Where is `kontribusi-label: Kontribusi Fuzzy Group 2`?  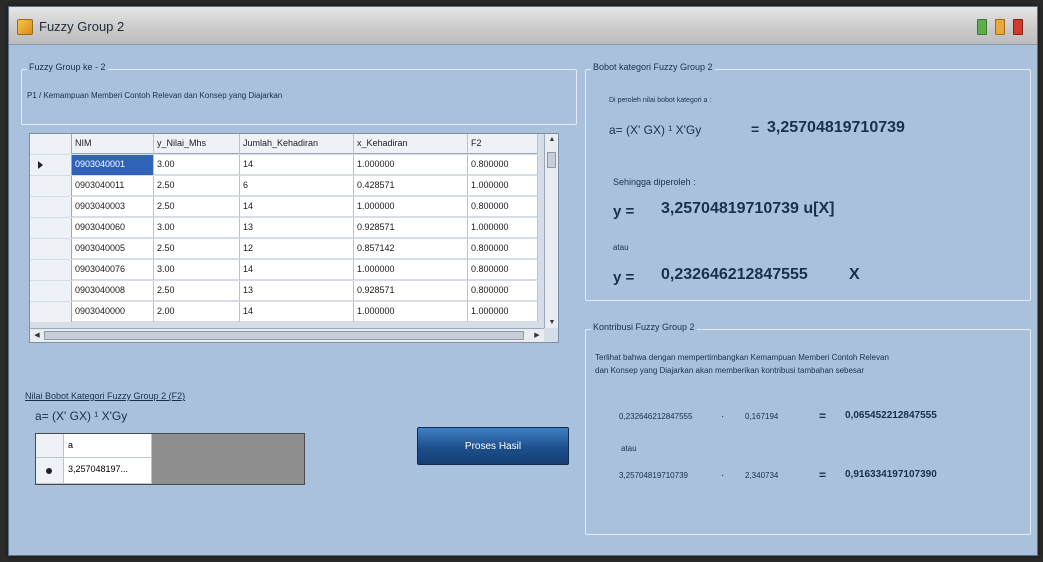 kontribusi-label: Kontribusi Fuzzy Group 2 is located at coordinates (644, 327).